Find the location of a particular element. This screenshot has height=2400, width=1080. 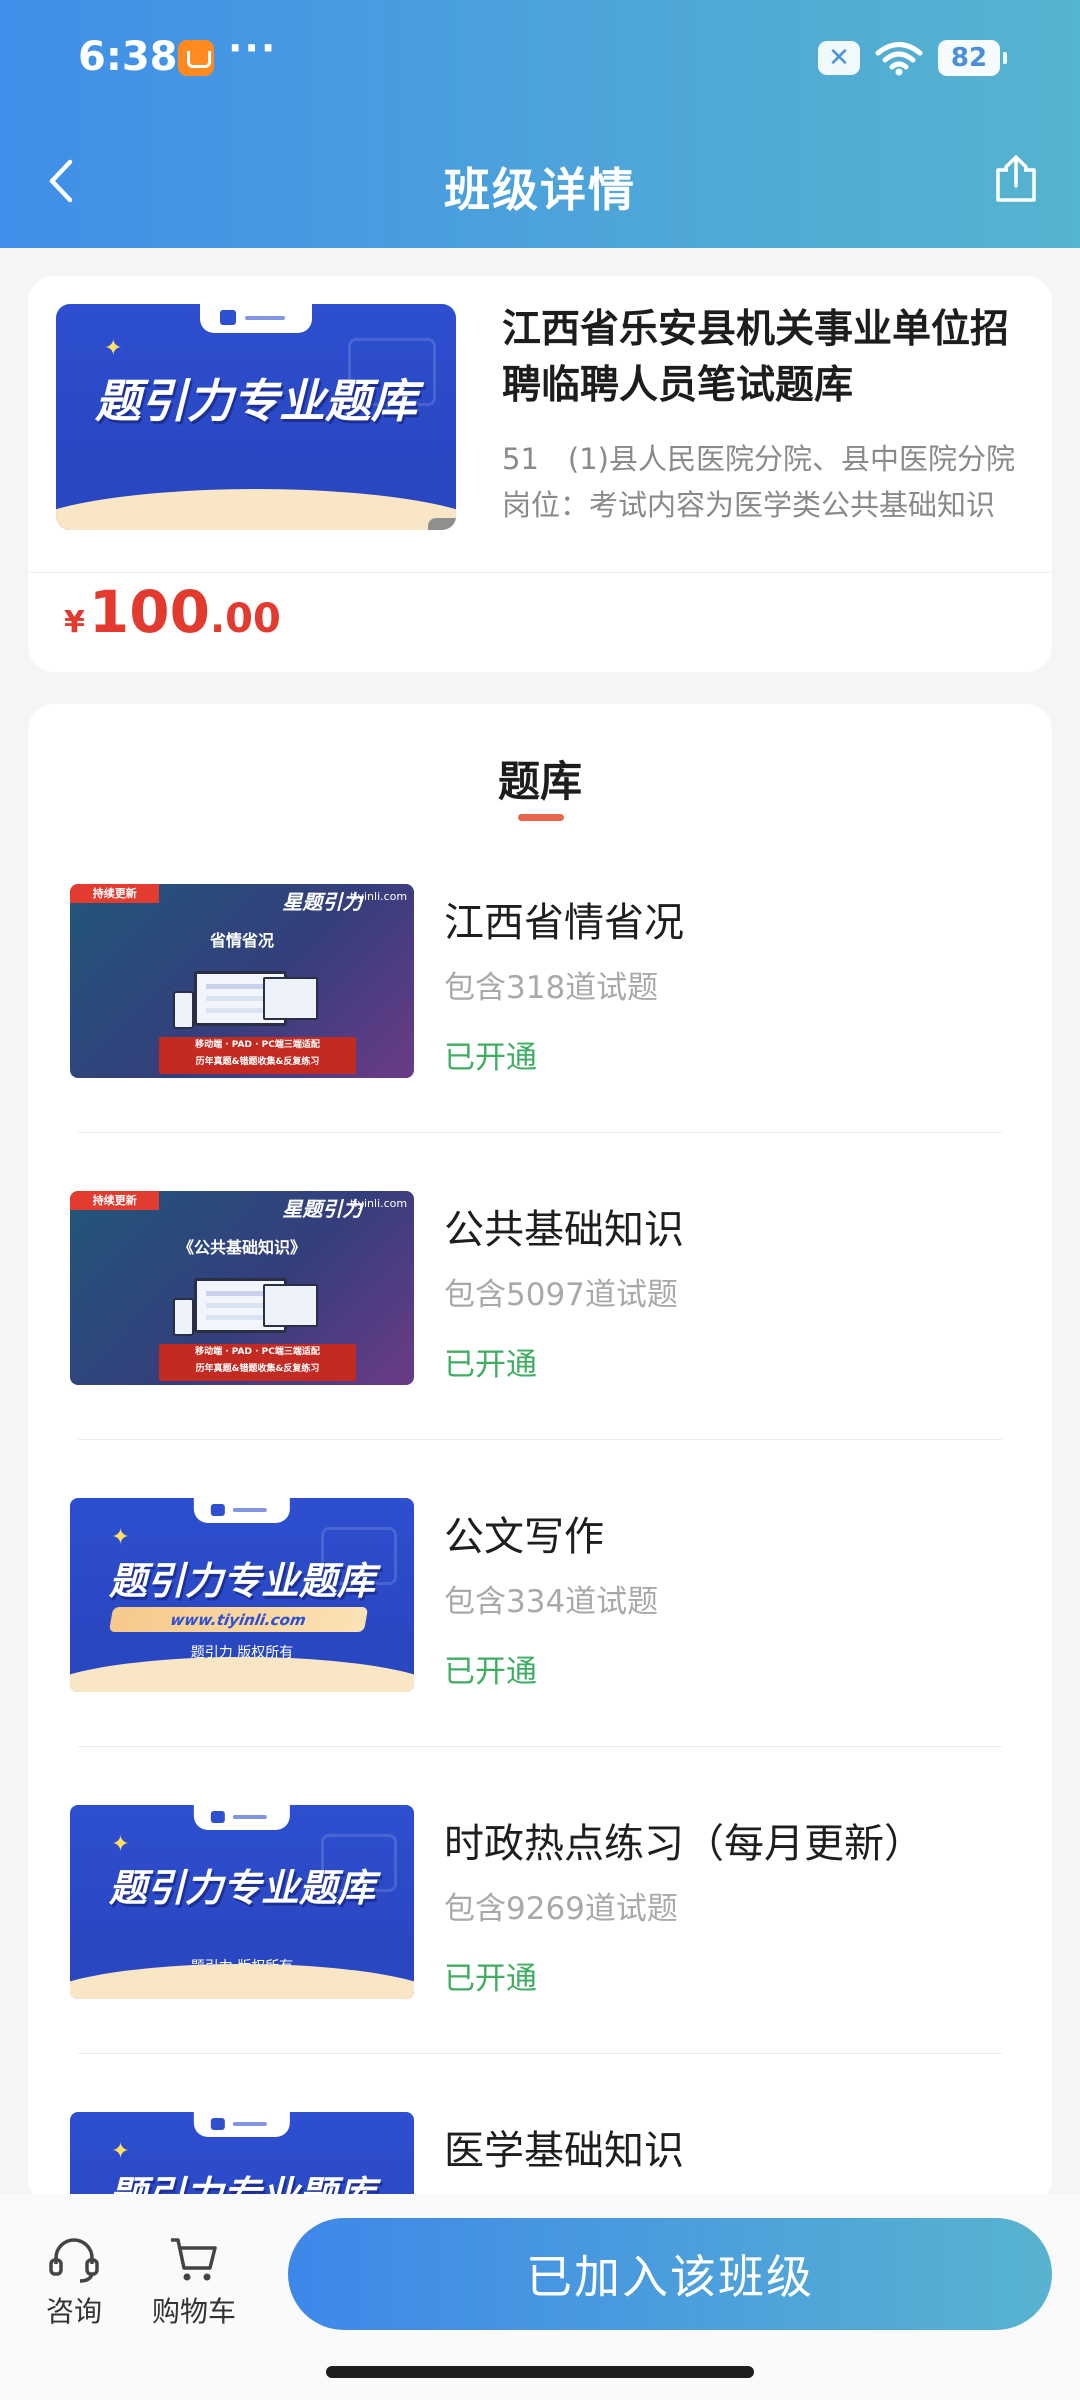

bank-question-count: 包含334道试题 is located at coordinates (551, 1602).